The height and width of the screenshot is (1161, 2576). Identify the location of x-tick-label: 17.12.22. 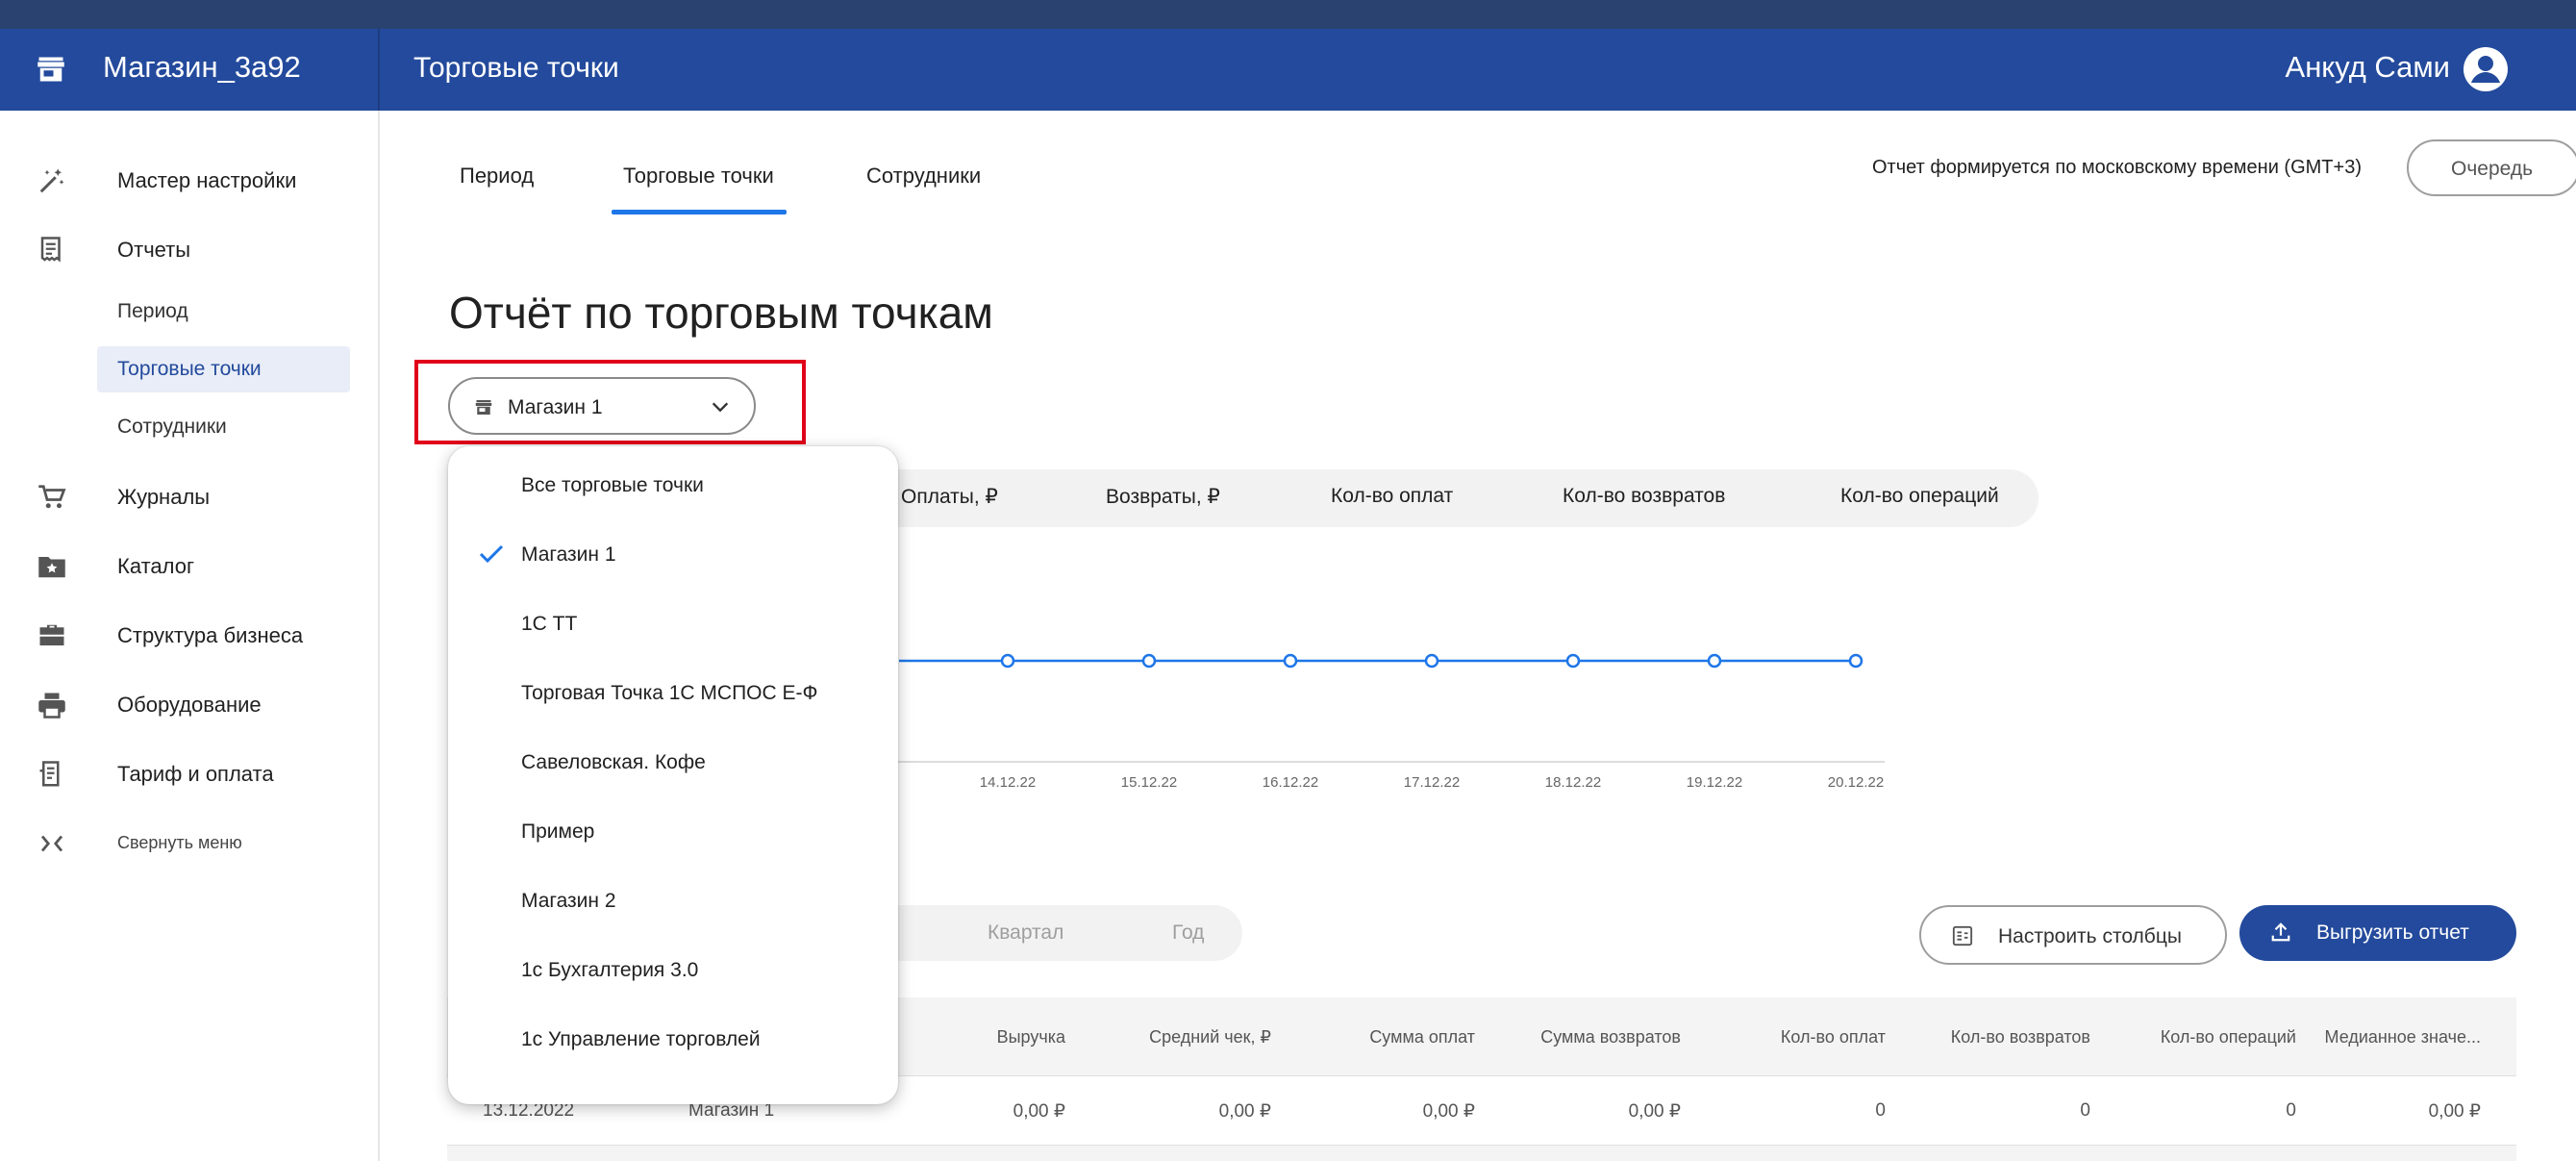
(1432, 782).